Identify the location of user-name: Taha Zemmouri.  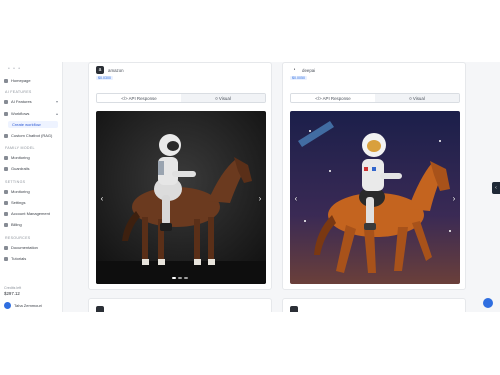
(28, 305).